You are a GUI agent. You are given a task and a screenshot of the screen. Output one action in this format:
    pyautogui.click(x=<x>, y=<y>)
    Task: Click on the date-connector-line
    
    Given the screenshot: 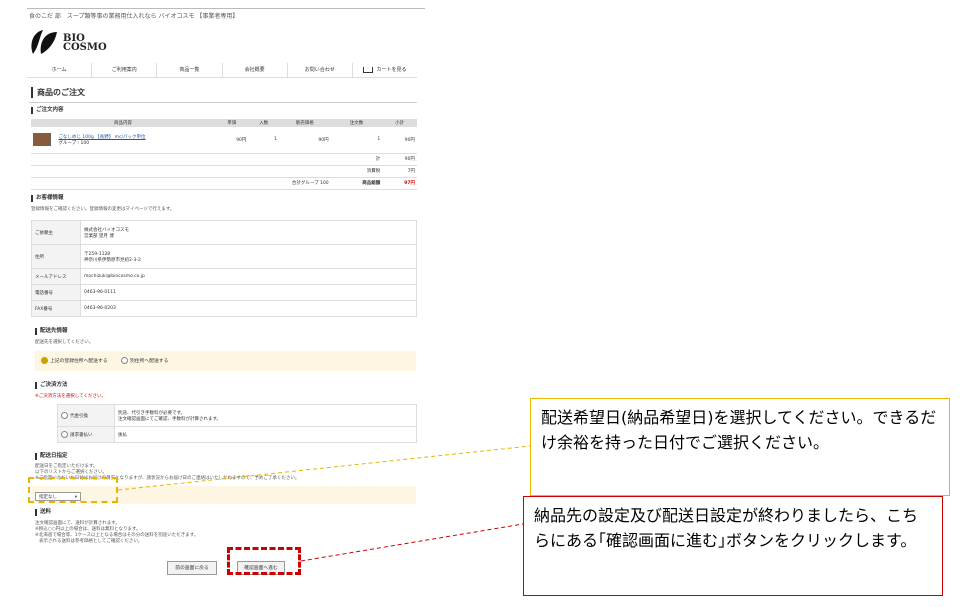 What is the action you would take?
    pyautogui.click(x=324, y=468)
    